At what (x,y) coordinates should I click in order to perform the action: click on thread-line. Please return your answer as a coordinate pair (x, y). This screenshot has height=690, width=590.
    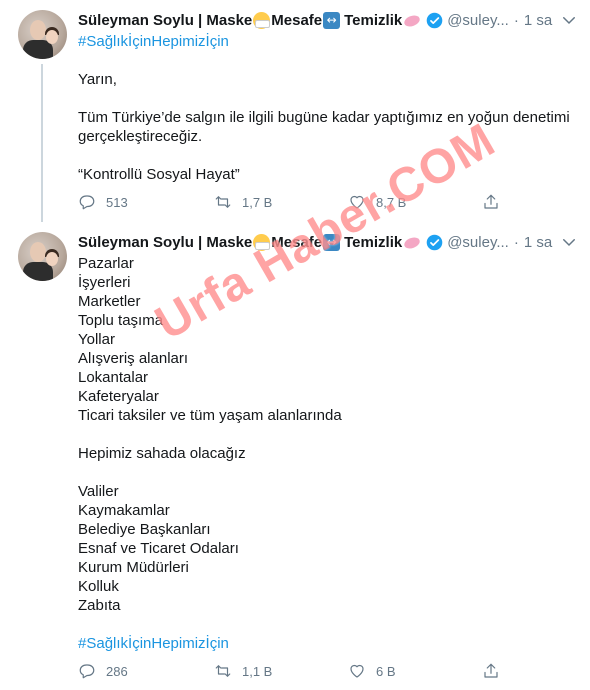
    Looking at the image, I should click on (42, 143).